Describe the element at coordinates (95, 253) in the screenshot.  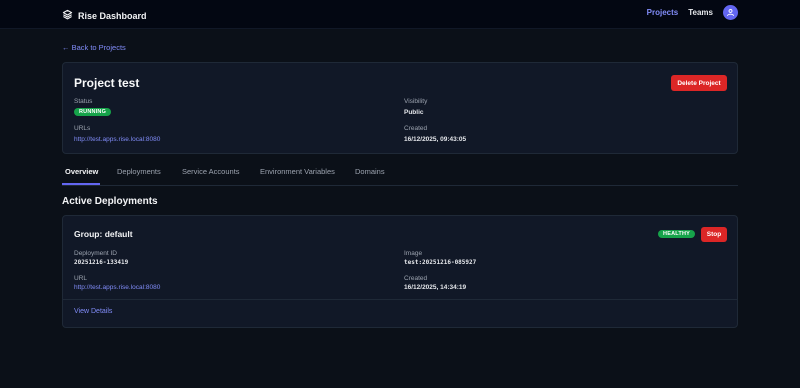
I see `deployment-id-label: Deployment ID` at that location.